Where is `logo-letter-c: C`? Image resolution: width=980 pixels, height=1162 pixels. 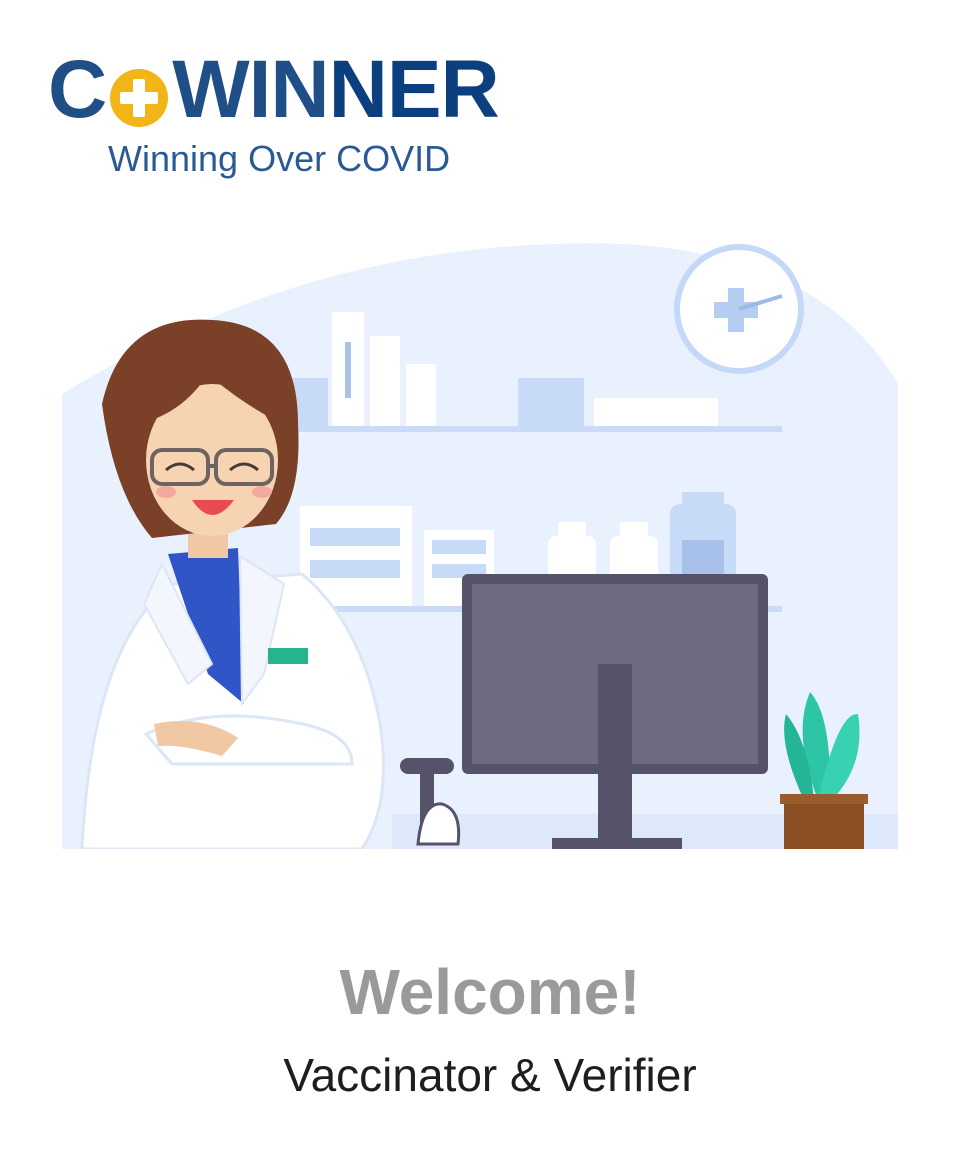
logo-letter-c: C is located at coordinates (77, 89).